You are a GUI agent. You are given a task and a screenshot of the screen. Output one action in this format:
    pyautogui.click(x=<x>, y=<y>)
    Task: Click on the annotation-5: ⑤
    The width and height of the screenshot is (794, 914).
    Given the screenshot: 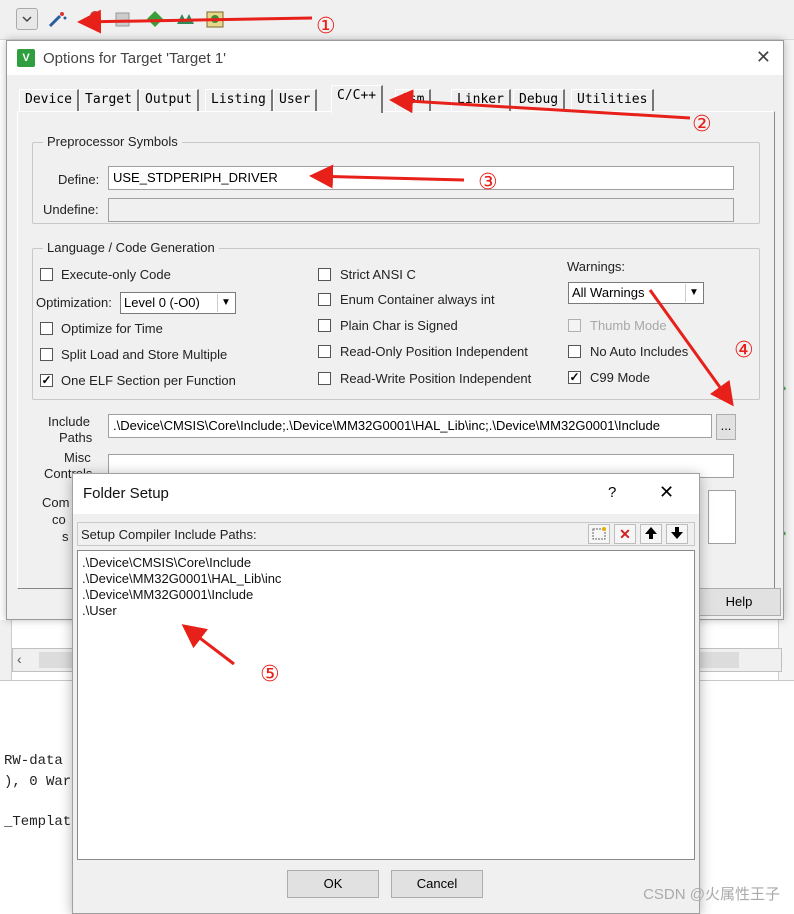 What is the action you would take?
    pyautogui.click(x=270, y=674)
    